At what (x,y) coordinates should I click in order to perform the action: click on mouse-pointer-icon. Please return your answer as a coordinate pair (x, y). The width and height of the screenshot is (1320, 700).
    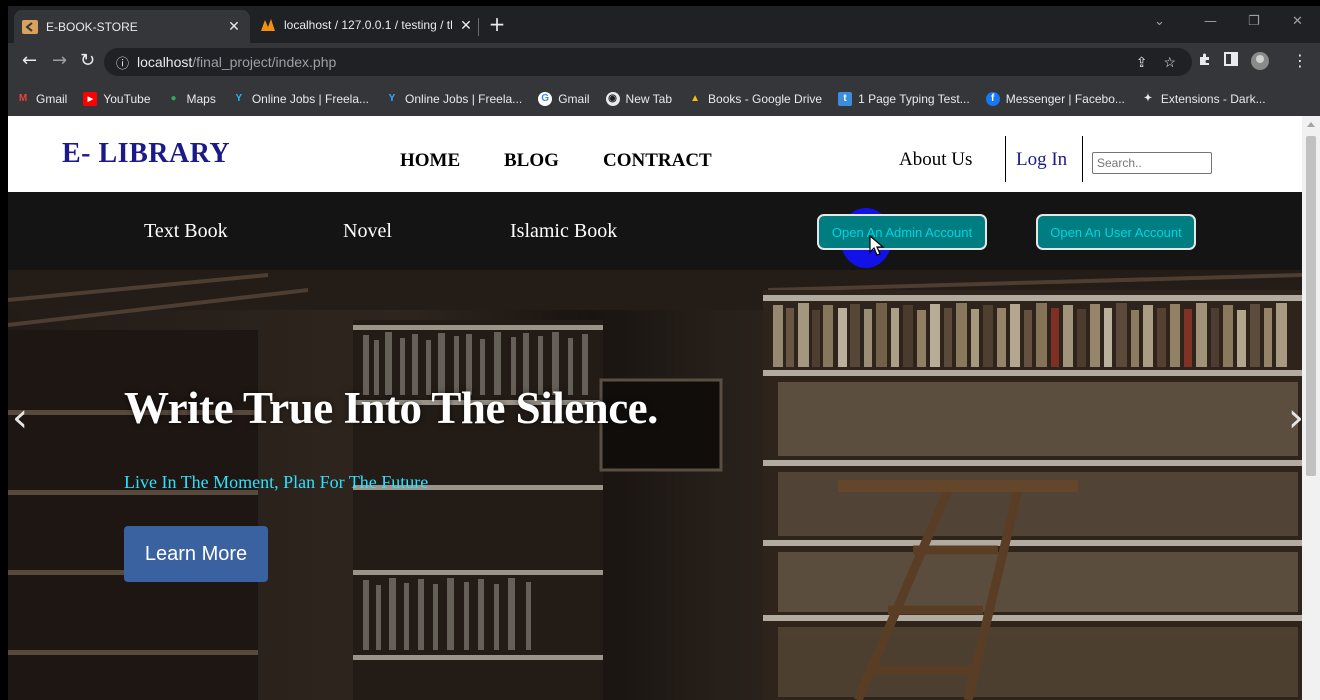
    Looking at the image, I should click on (877, 245).